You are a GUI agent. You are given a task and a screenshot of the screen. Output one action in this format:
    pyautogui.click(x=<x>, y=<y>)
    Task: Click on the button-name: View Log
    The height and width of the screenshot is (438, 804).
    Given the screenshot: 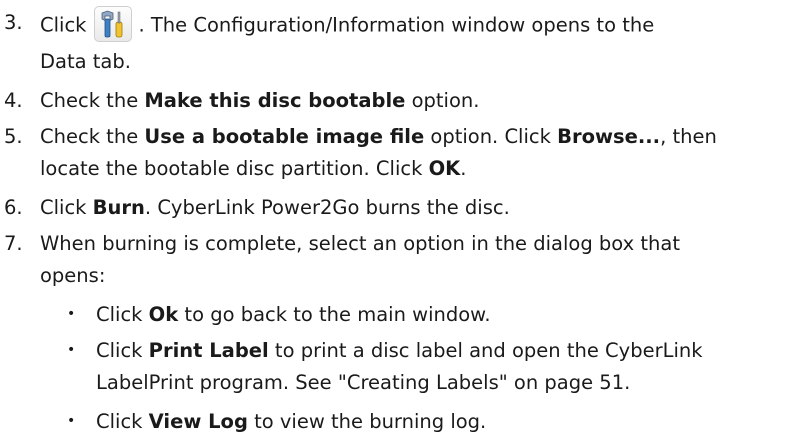 What is the action you would take?
    pyautogui.click(x=198, y=421)
    